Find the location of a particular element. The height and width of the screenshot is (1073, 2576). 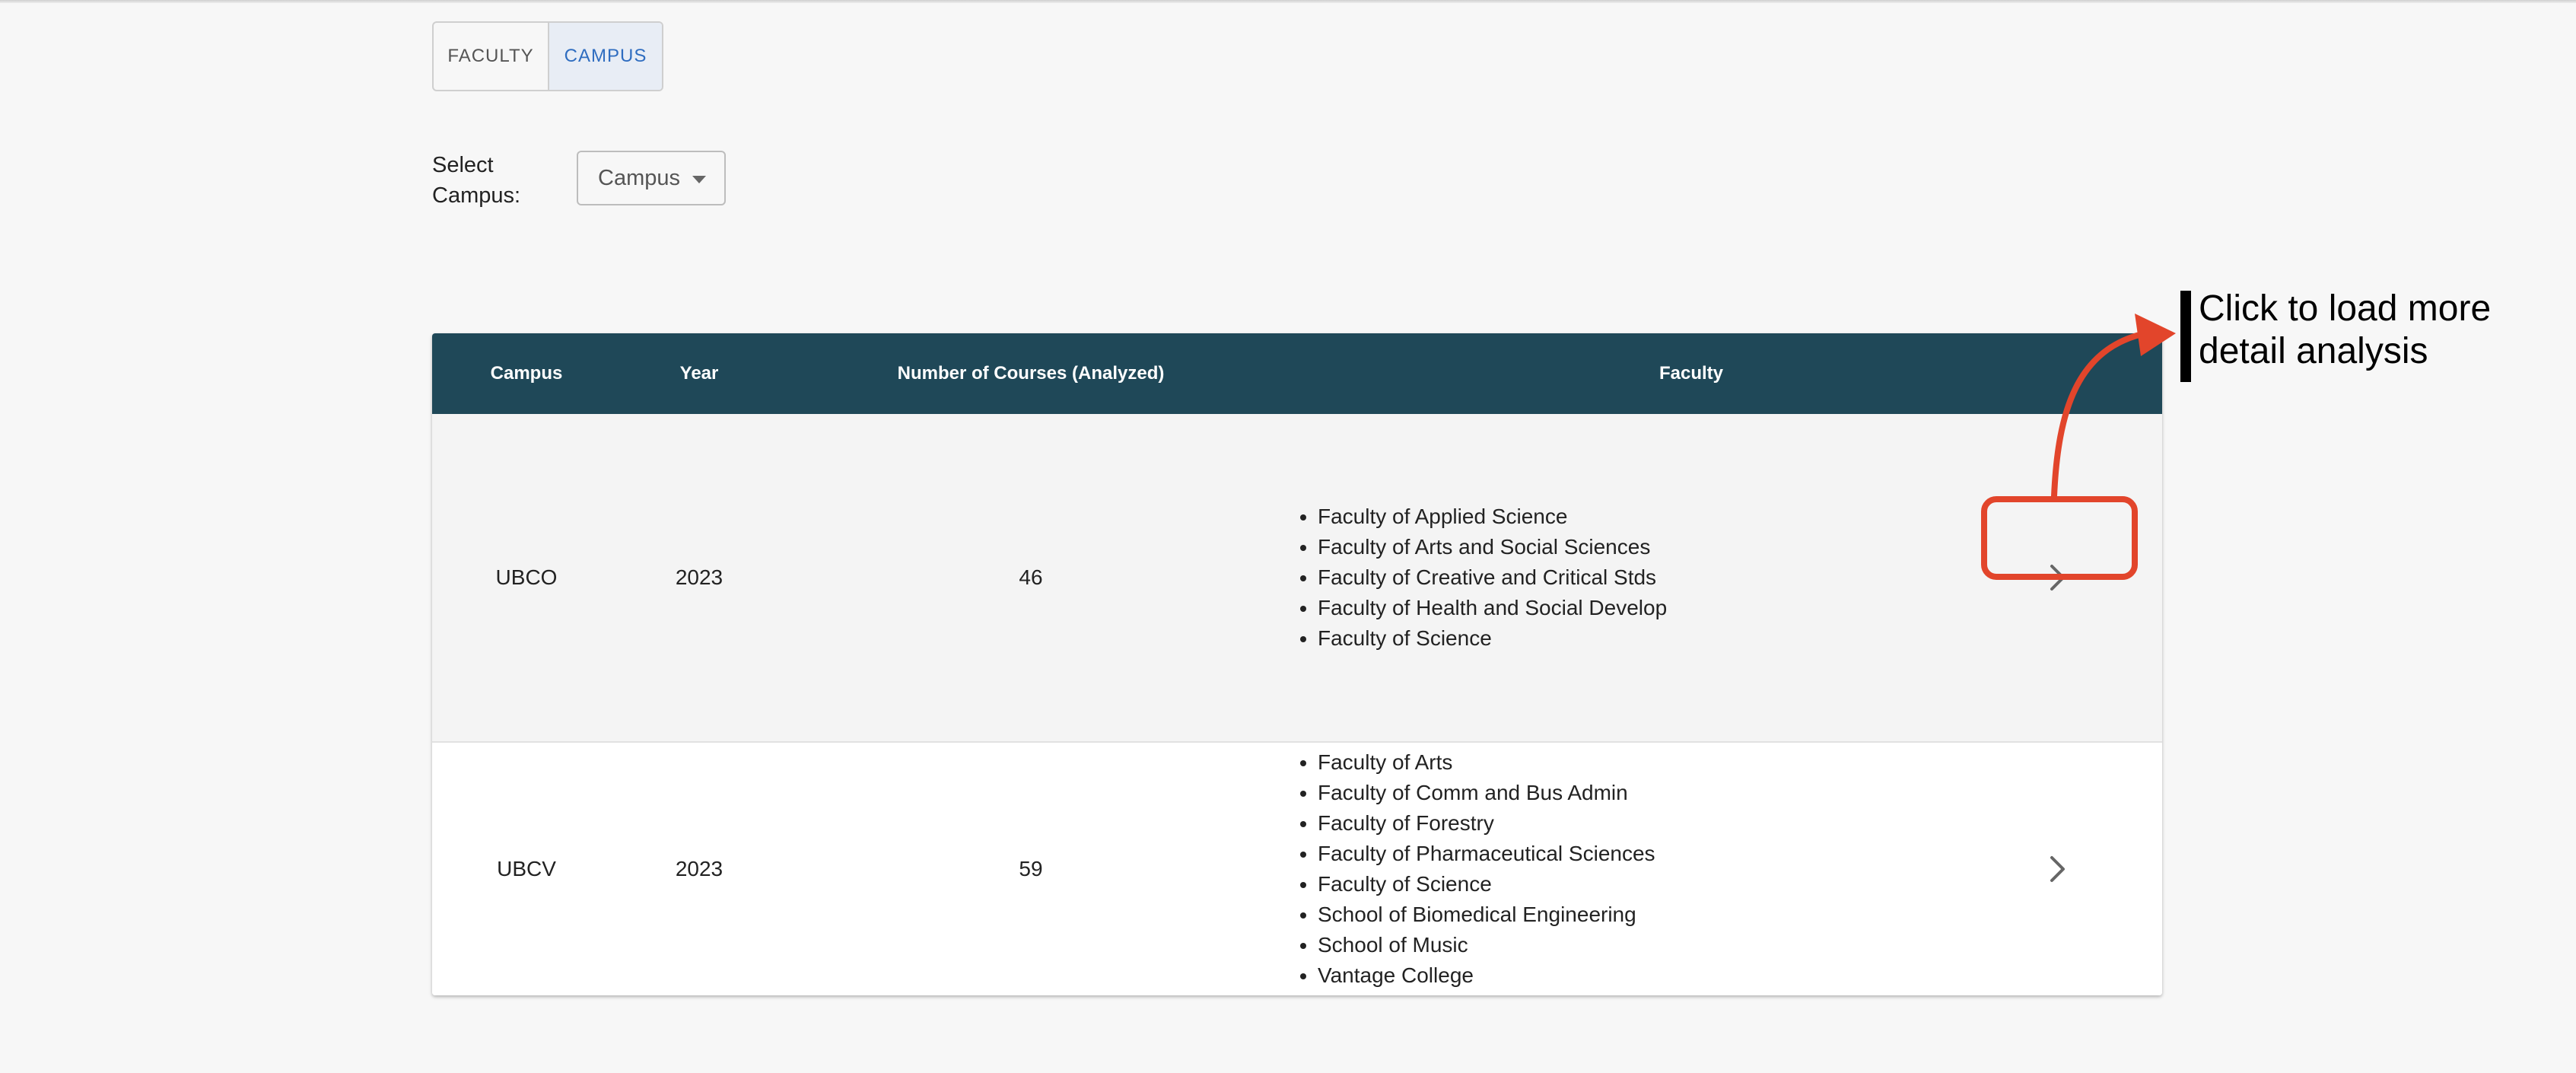

header-year: Year is located at coordinates (699, 374).